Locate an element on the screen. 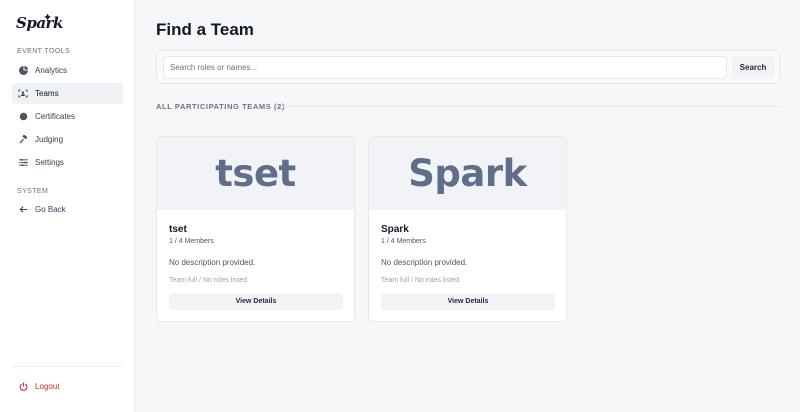  app-logo: Spark is located at coordinates (39, 23).